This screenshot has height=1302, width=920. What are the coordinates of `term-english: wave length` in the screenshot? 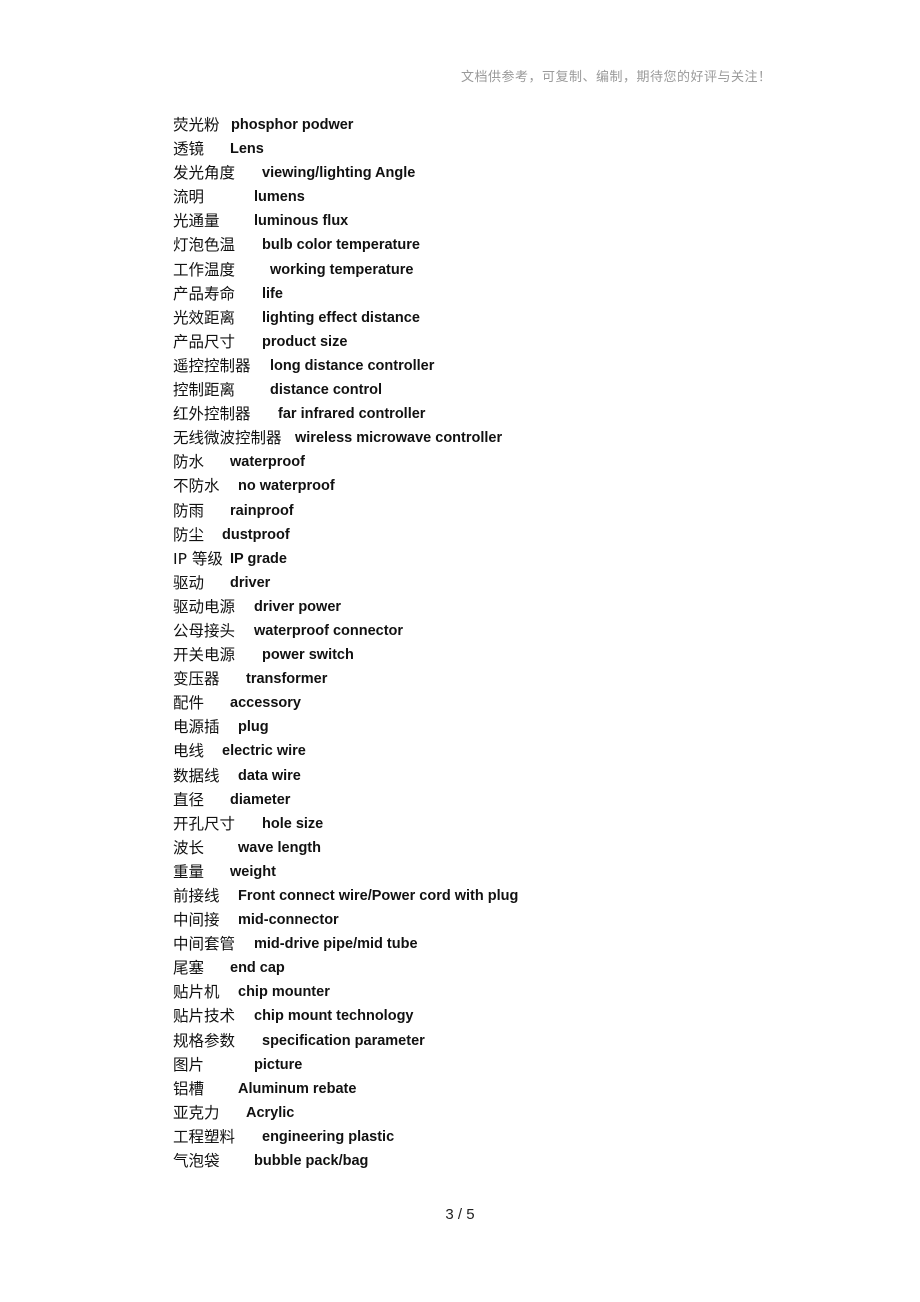 It's located at (279, 847).